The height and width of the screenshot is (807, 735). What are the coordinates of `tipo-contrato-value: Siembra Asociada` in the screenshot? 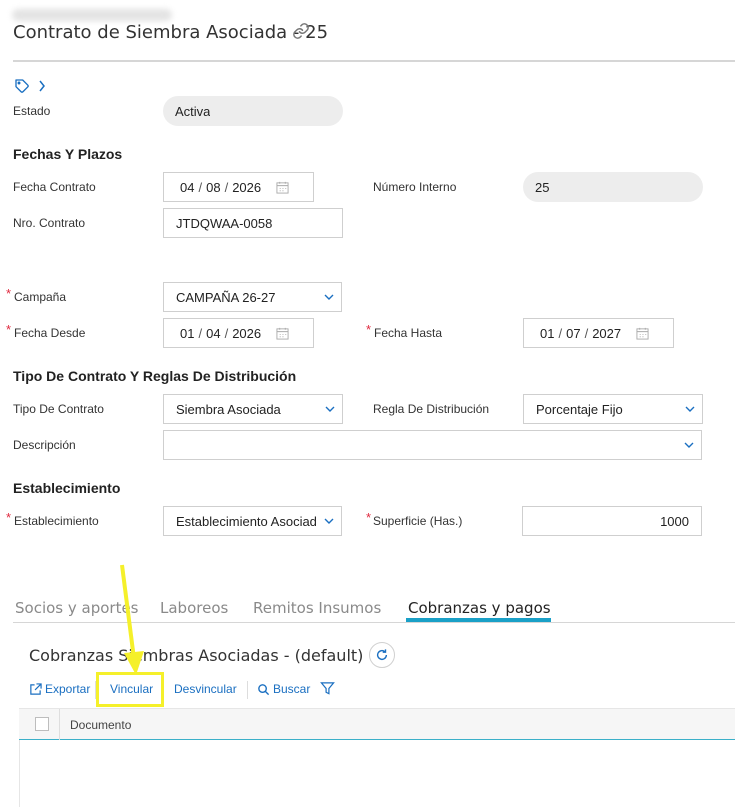 It's located at (228, 409).